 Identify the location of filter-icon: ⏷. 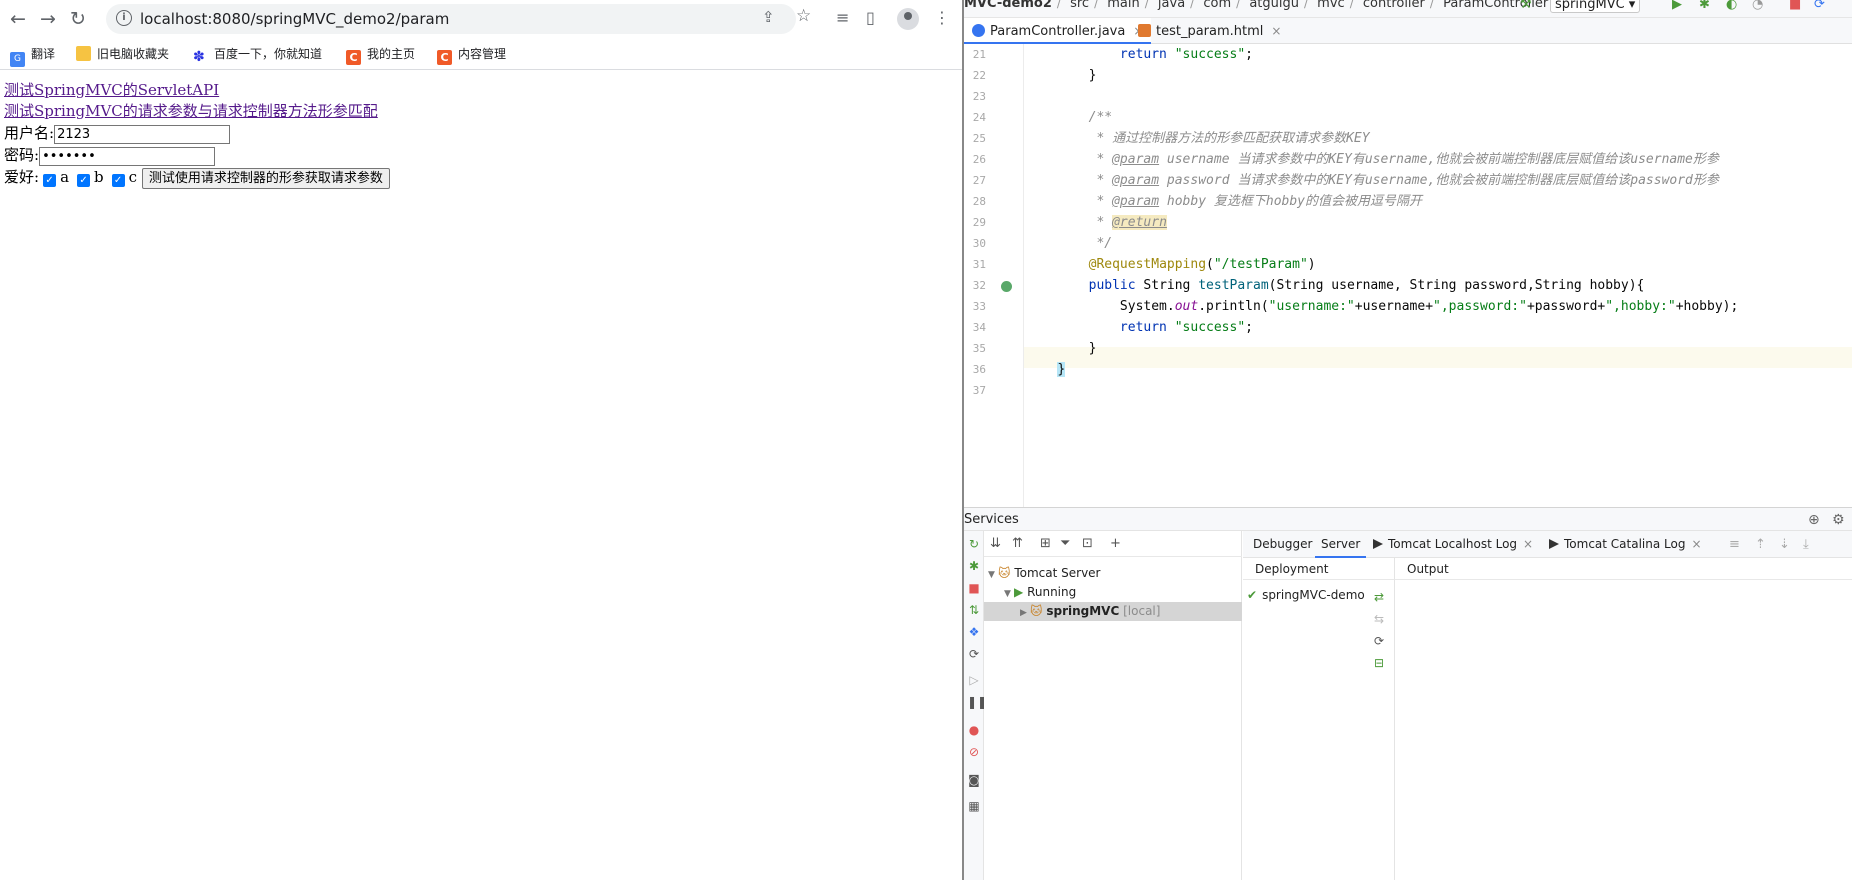
(1065, 543).